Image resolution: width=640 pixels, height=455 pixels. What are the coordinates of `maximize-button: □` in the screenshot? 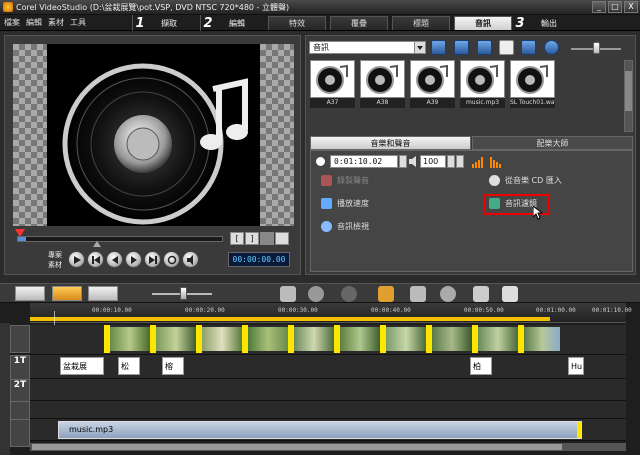 It's located at (615, 7).